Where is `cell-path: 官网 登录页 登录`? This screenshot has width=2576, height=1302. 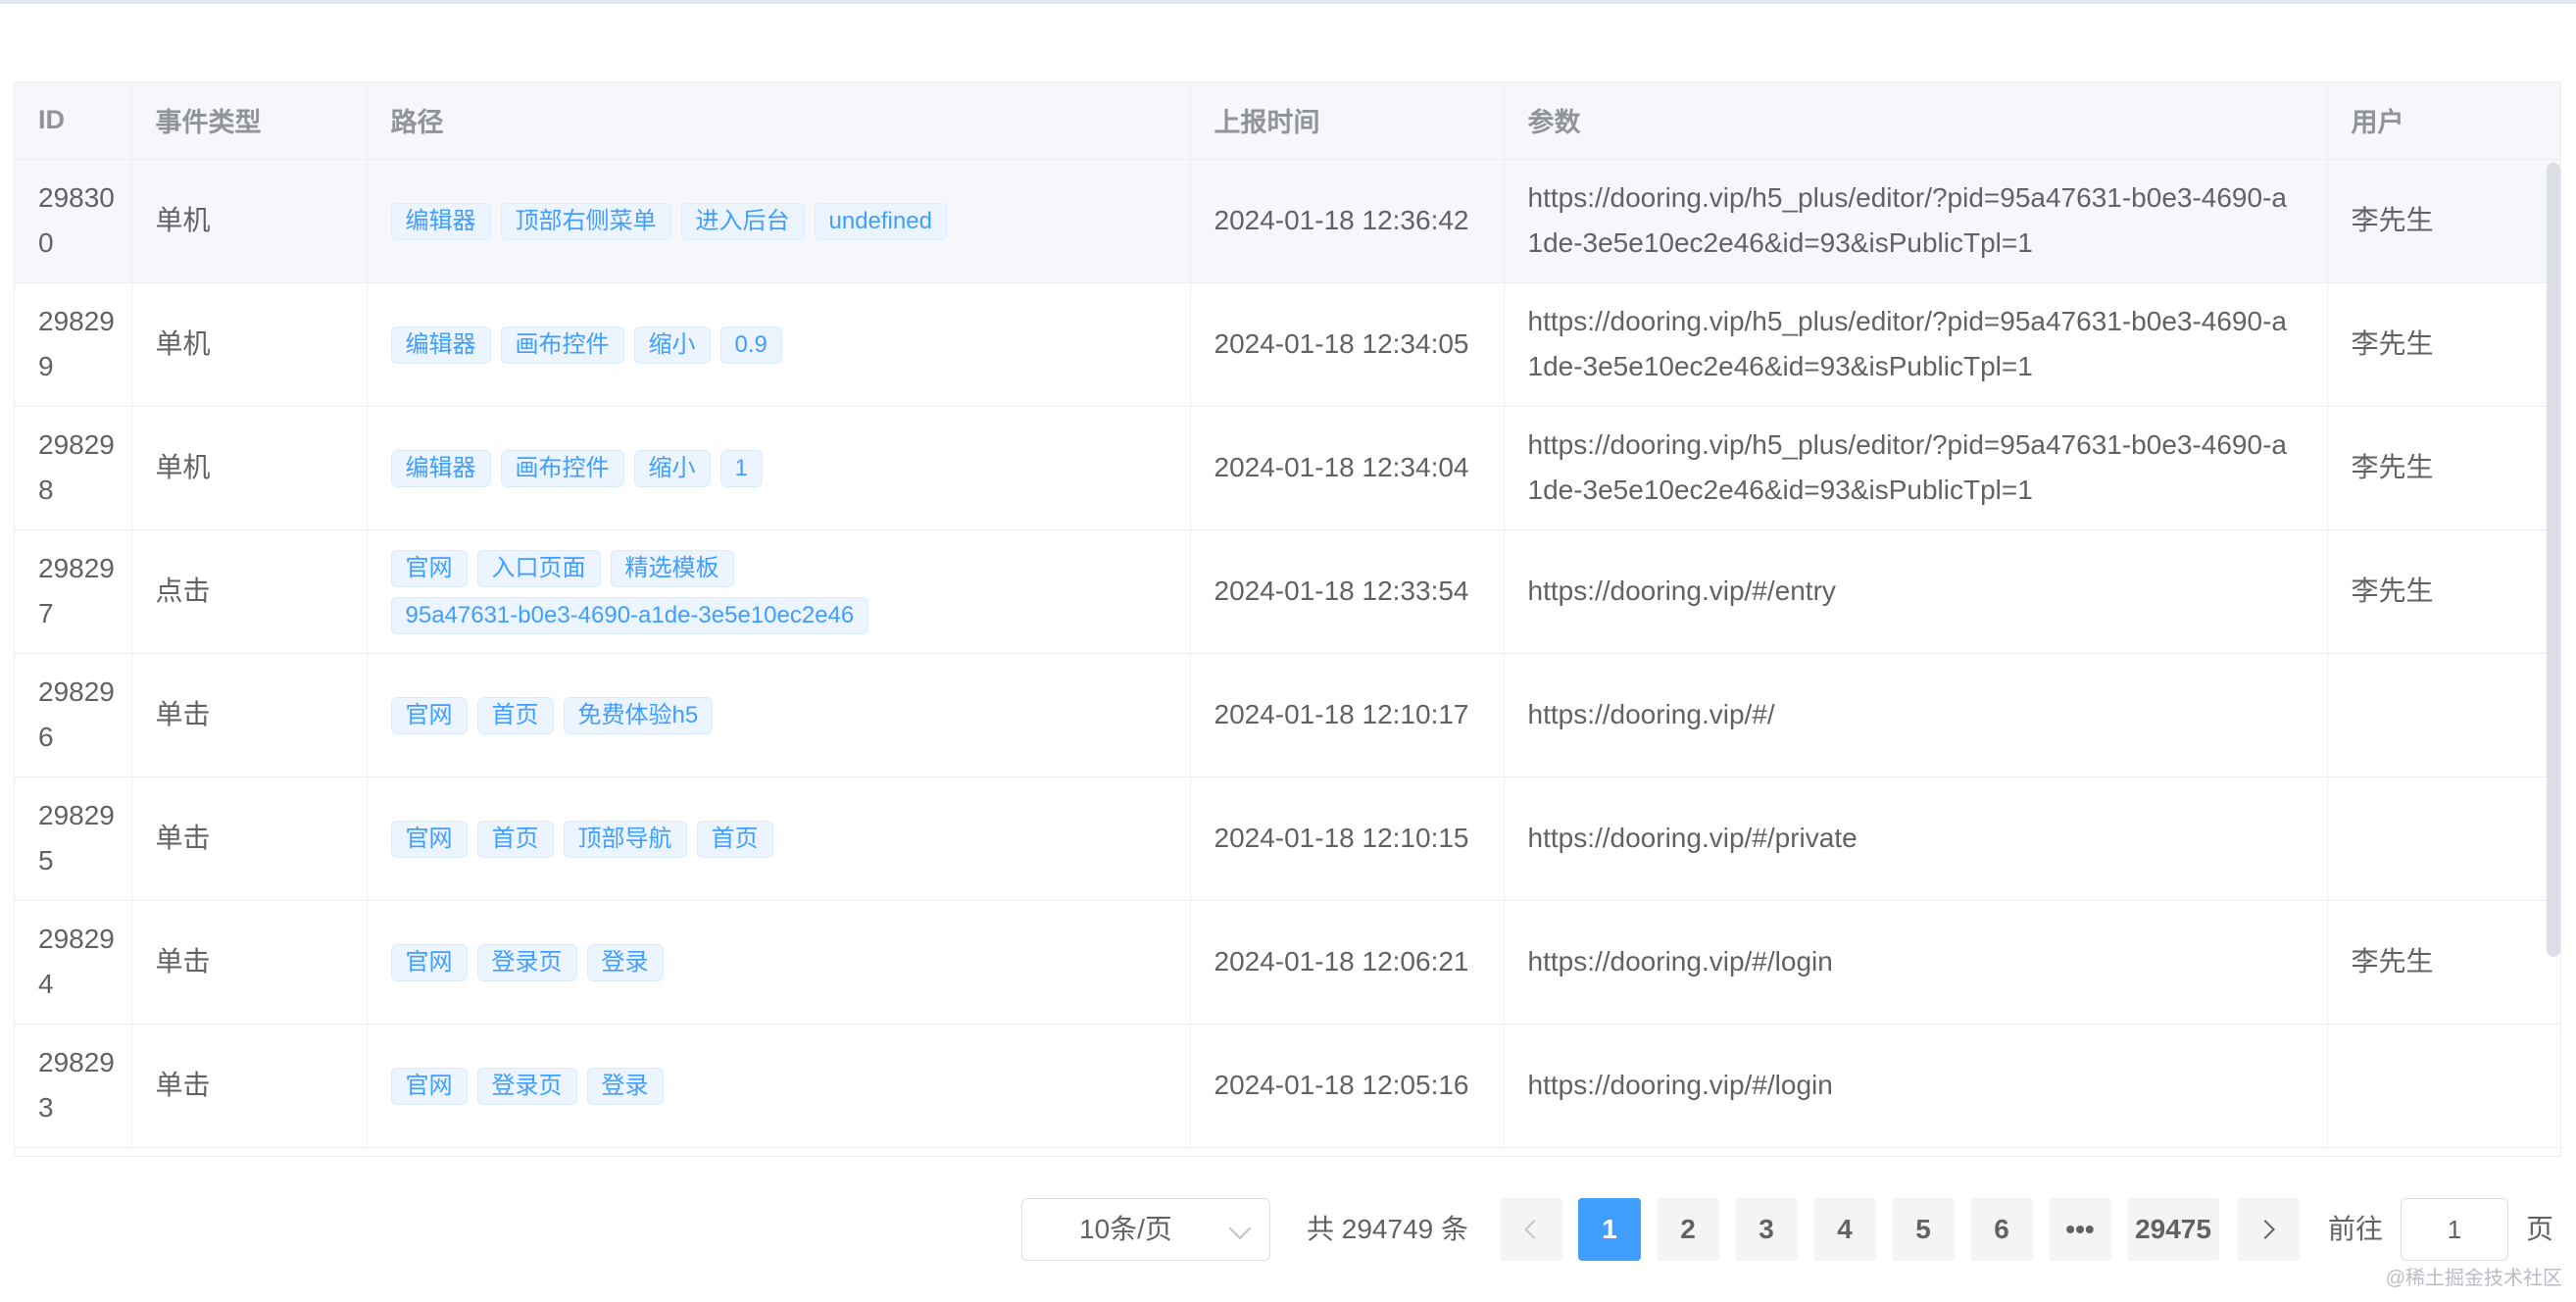
cell-path: 官网 登录页 登录 is located at coordinates (779, 962).